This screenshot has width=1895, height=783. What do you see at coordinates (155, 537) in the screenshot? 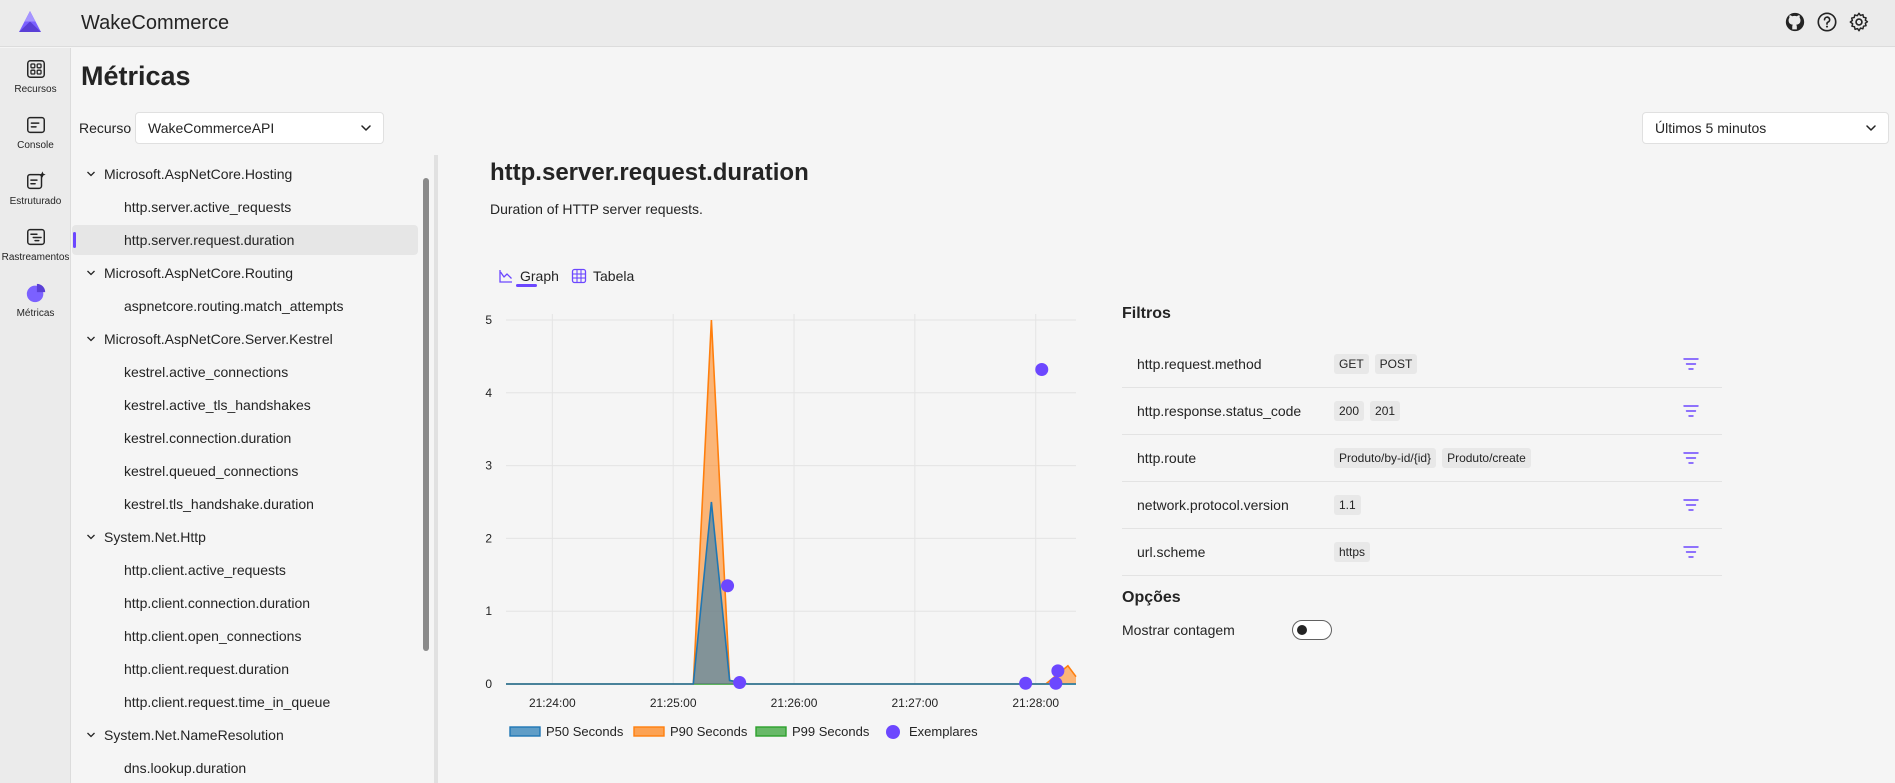
I see `tree-label: System.Net.Http` at bounding box center [155, 537].